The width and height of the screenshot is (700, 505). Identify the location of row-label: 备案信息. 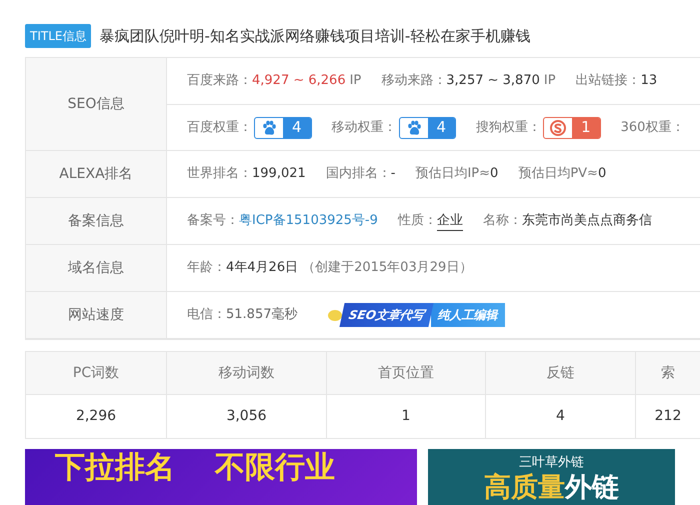
(96, 221).